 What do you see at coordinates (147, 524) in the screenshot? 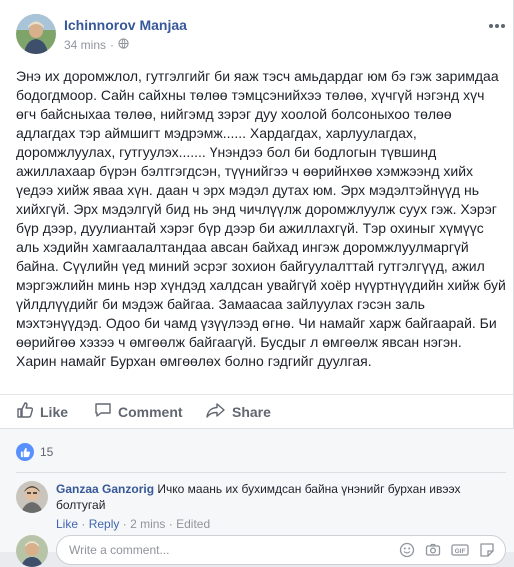
I see `comment-time: 2 mins` at bounding box center [147, 524].